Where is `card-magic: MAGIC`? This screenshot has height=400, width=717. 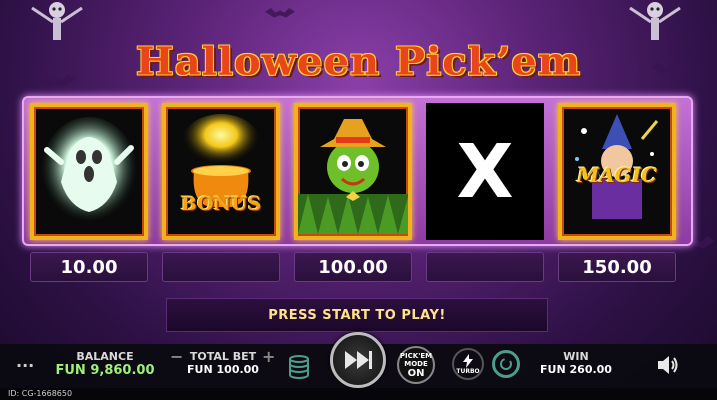
card-magic: MAGIC is located at coordinates (617, 171).